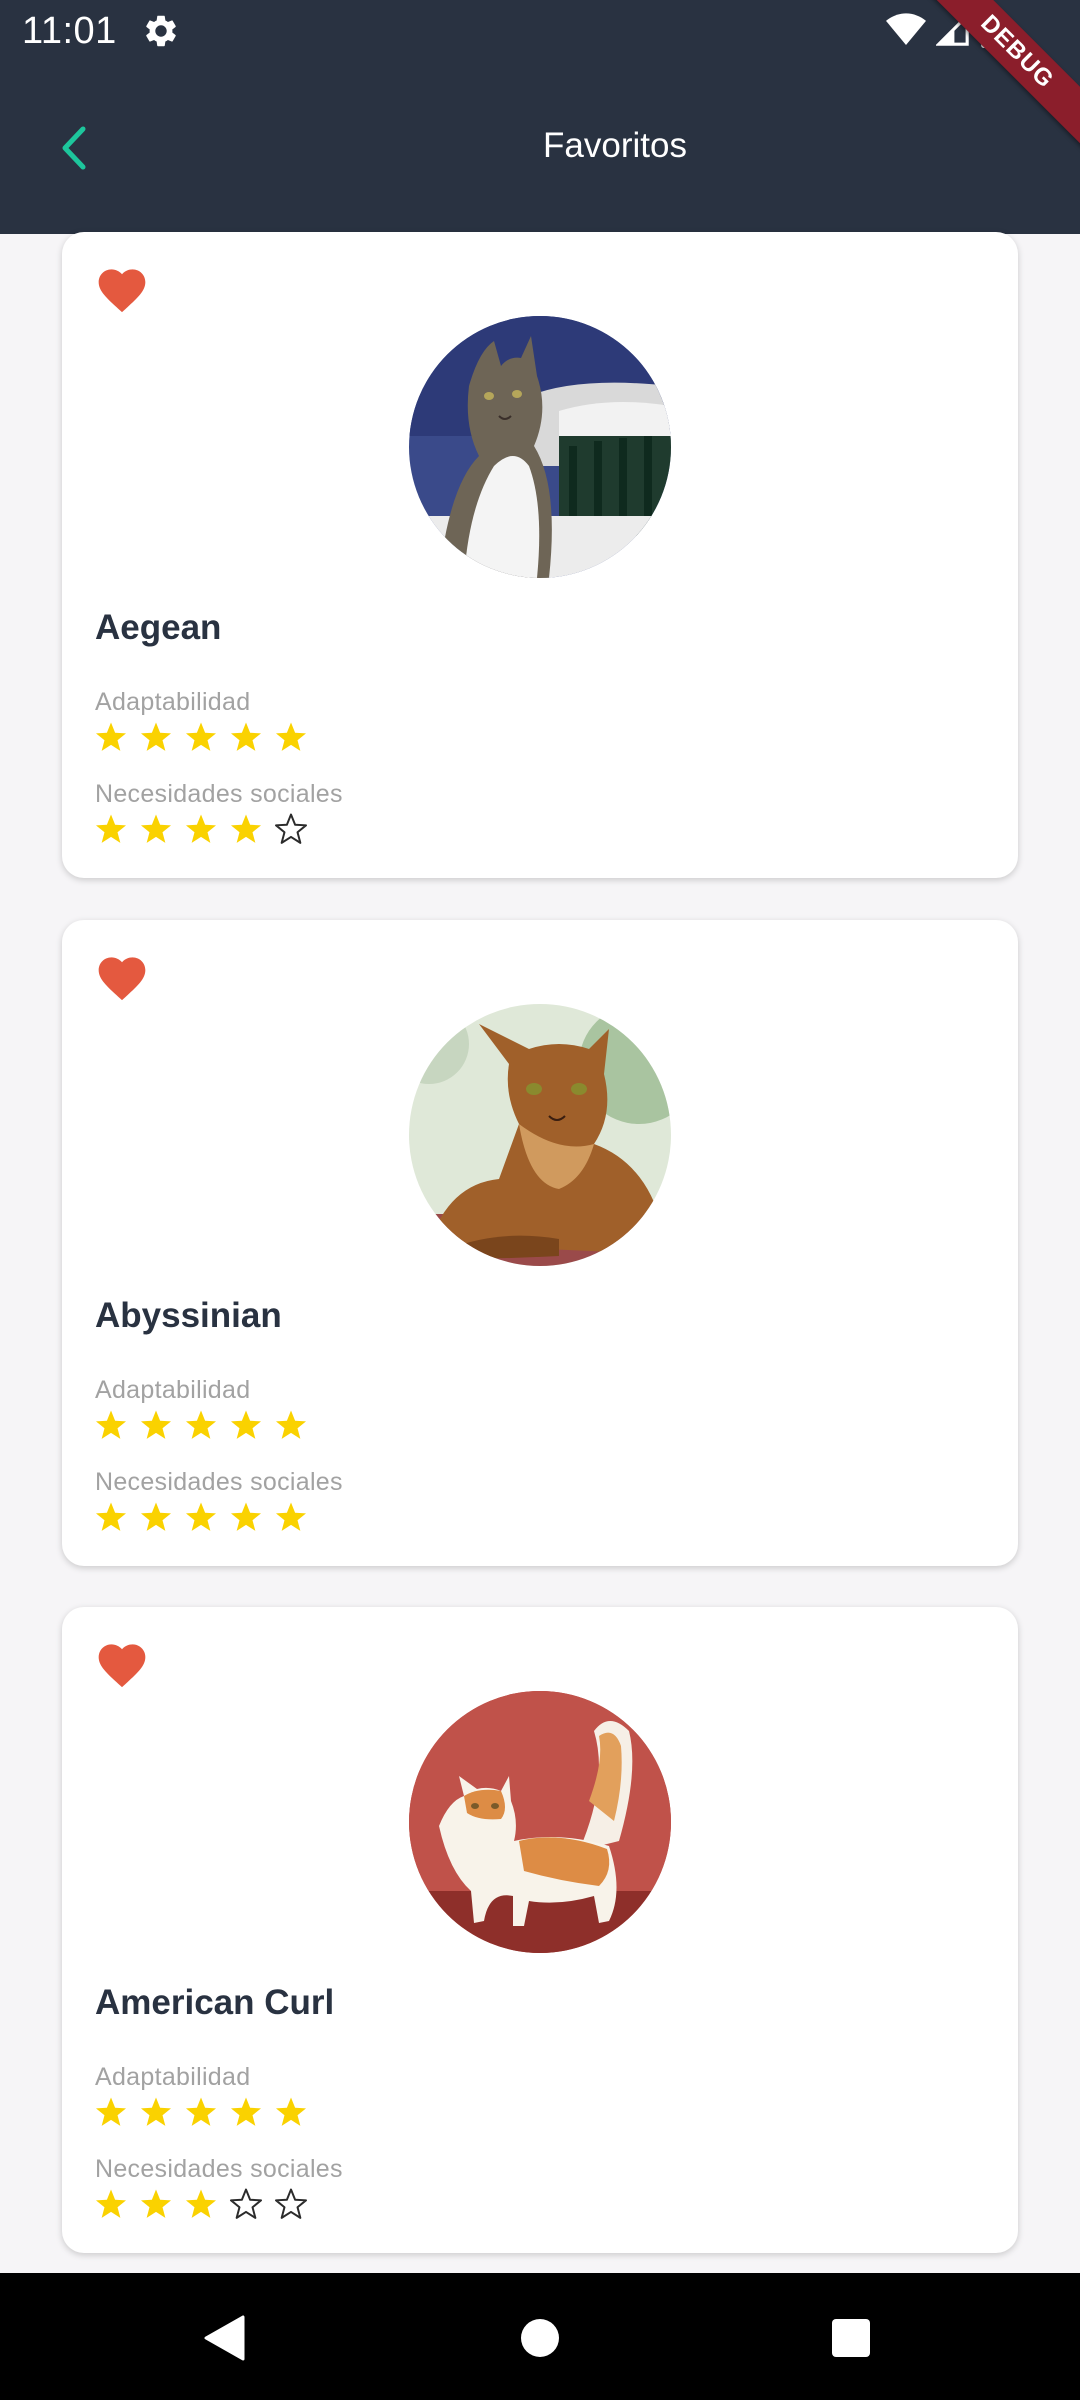 The height and width of the screenshot is (2400, 1080). I want to click on breed-name: Abyssinian, so click(188, 1315).